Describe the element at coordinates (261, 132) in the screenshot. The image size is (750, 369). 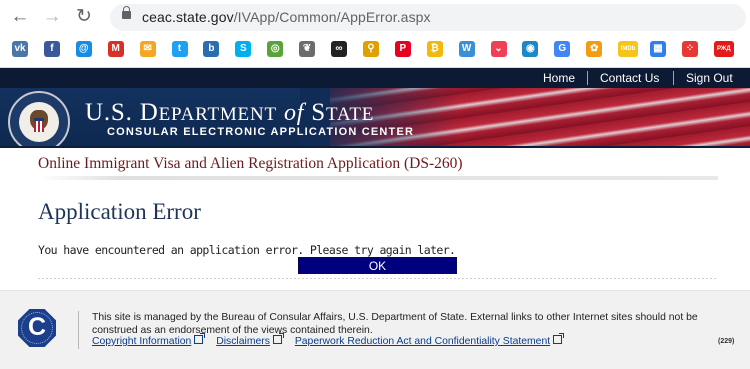
I see `department-subtitle: CONSULAR ELECTRONIC APPLICATION CENTER` at that location.